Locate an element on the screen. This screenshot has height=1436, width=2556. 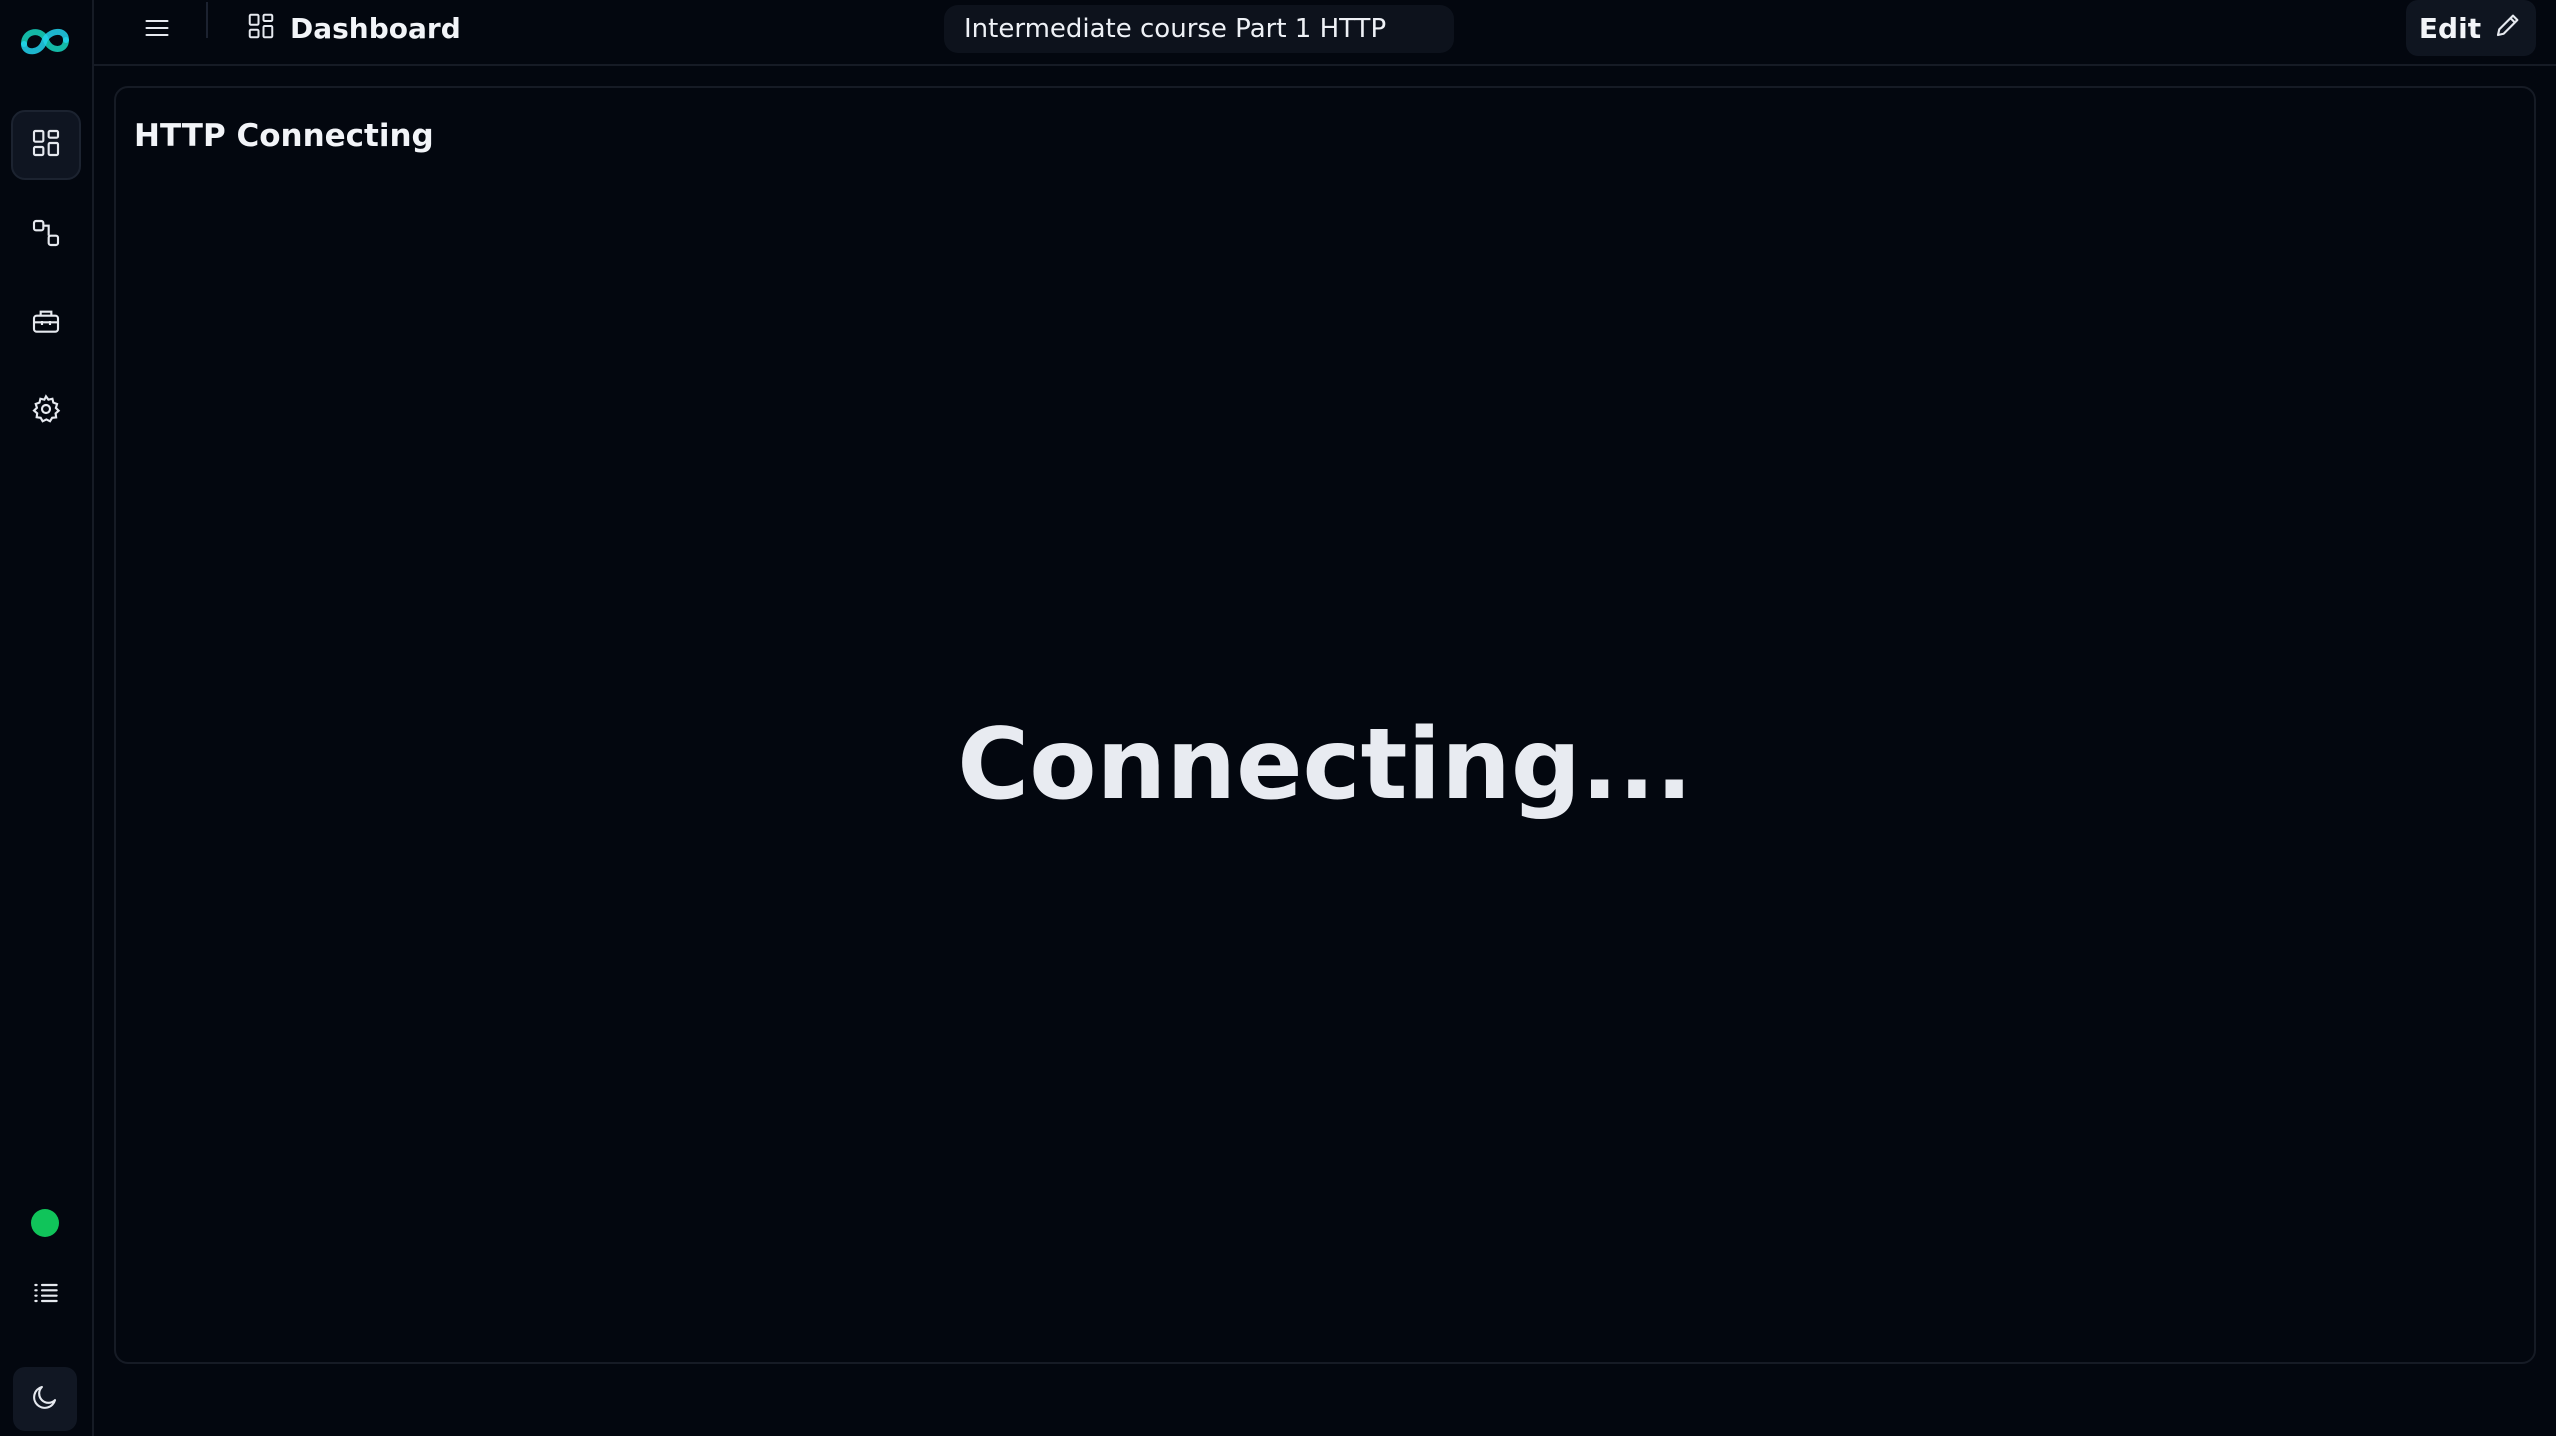
theme-toggle-button is located at coordinates (45, 1399).